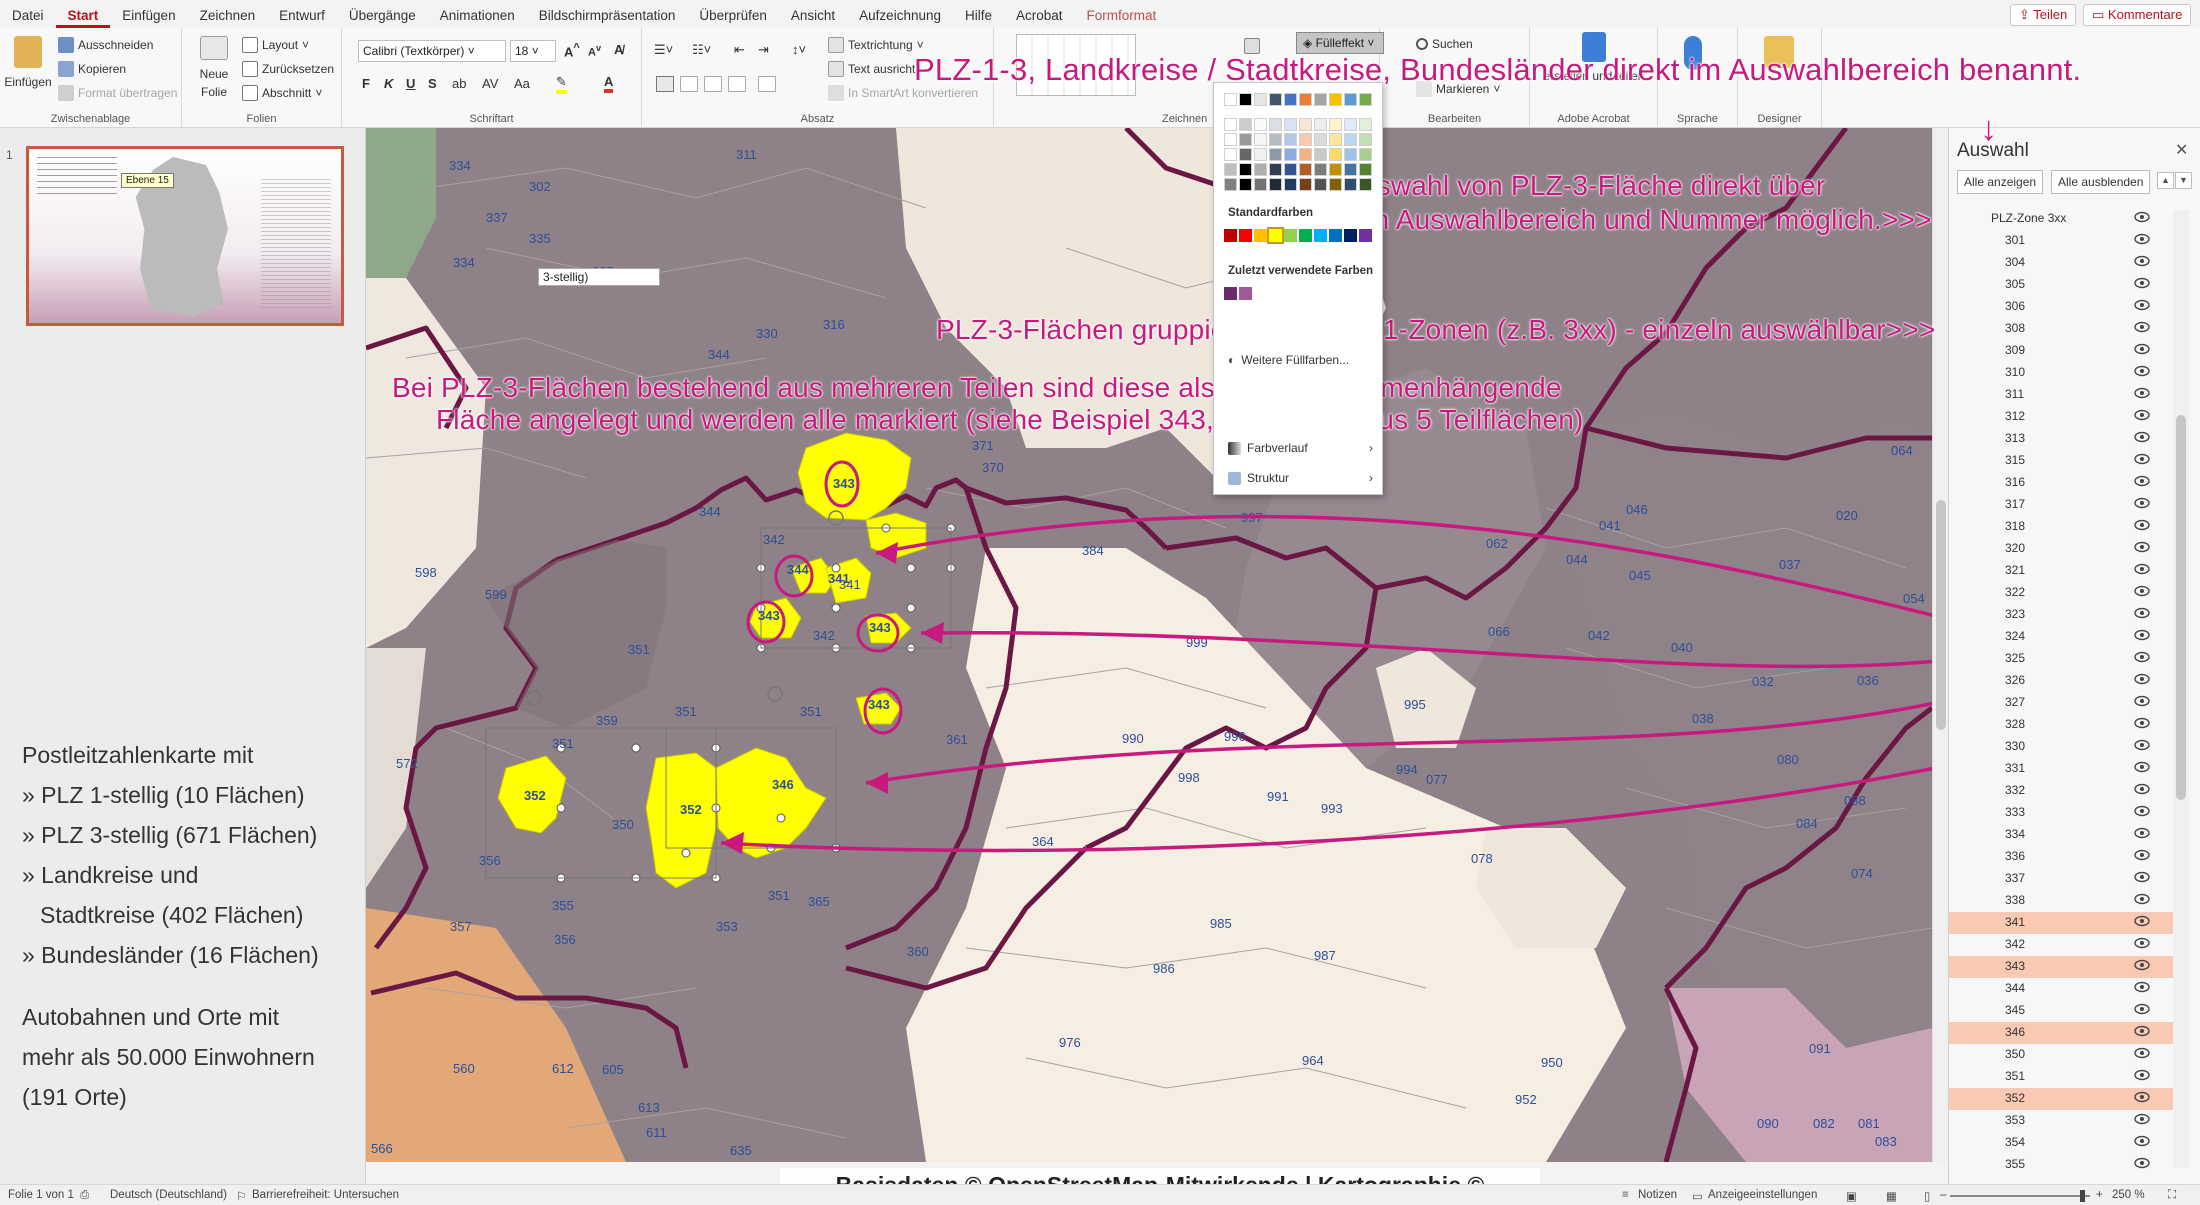  What do you see at coordinates (561, 84) in the screenshot?
I see `highlight-button: ✎` at bounding box center [561, 84].